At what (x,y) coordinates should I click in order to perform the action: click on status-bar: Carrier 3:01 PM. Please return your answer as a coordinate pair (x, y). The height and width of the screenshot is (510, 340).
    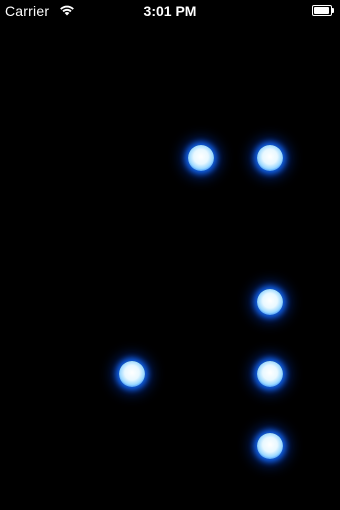
    Looking at the image, I should click on (170, 11).